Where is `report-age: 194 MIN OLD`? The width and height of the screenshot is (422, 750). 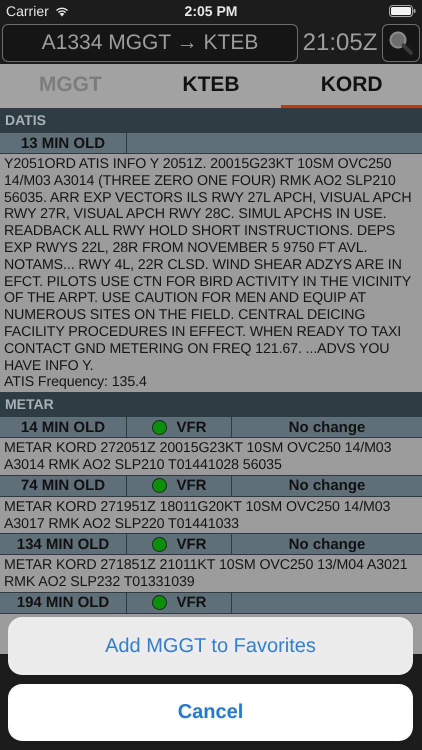
report-age: 194 MIN OLD is located at coordinates (63, 603).